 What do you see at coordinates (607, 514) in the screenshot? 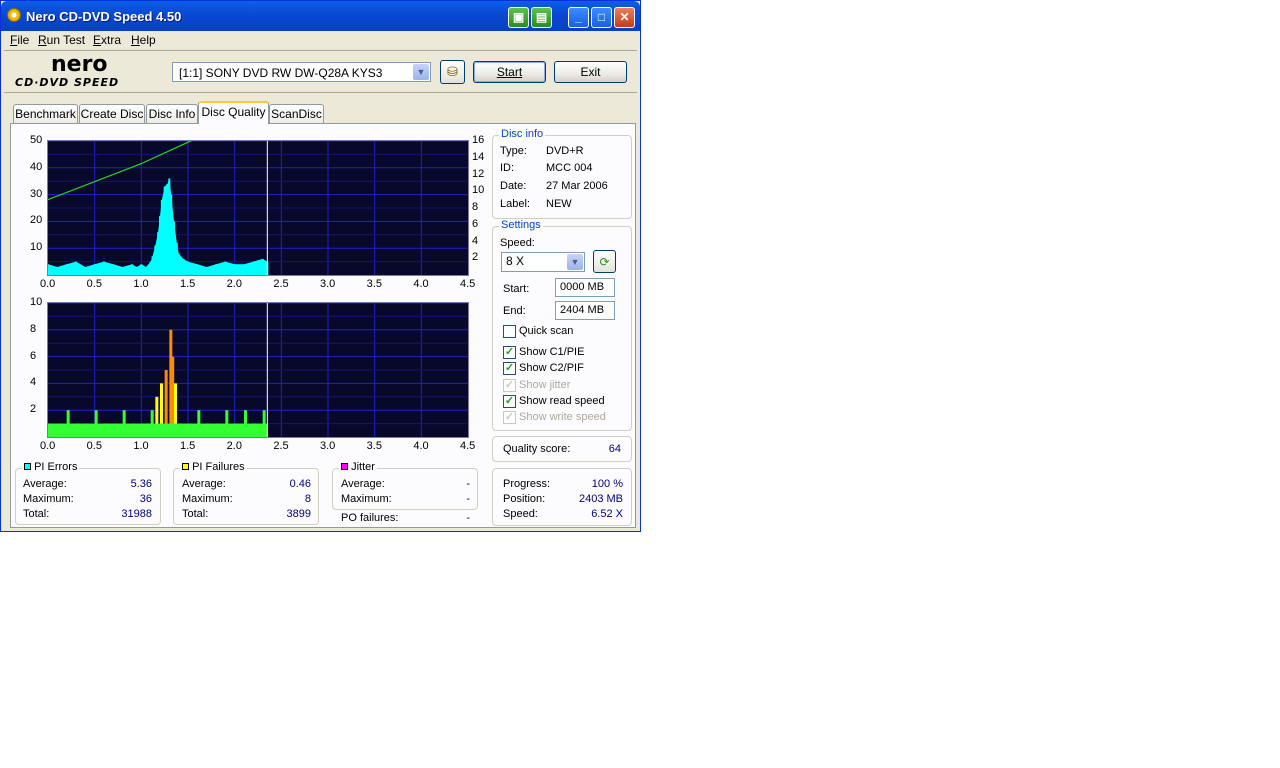
I see `speed-readout-value: 6.52 X` at bounding box center [607, 514].